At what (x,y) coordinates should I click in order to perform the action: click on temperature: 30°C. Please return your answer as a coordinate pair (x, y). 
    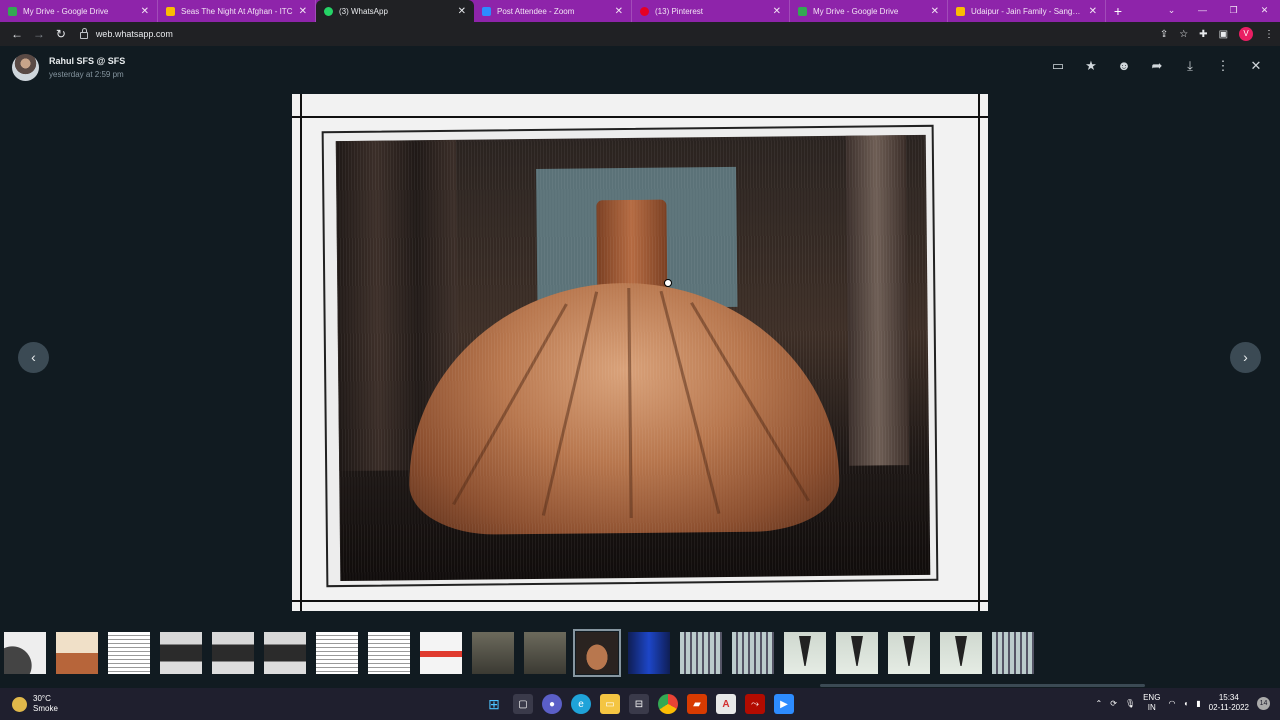
    Looking at the image, I should click on (42, 698).